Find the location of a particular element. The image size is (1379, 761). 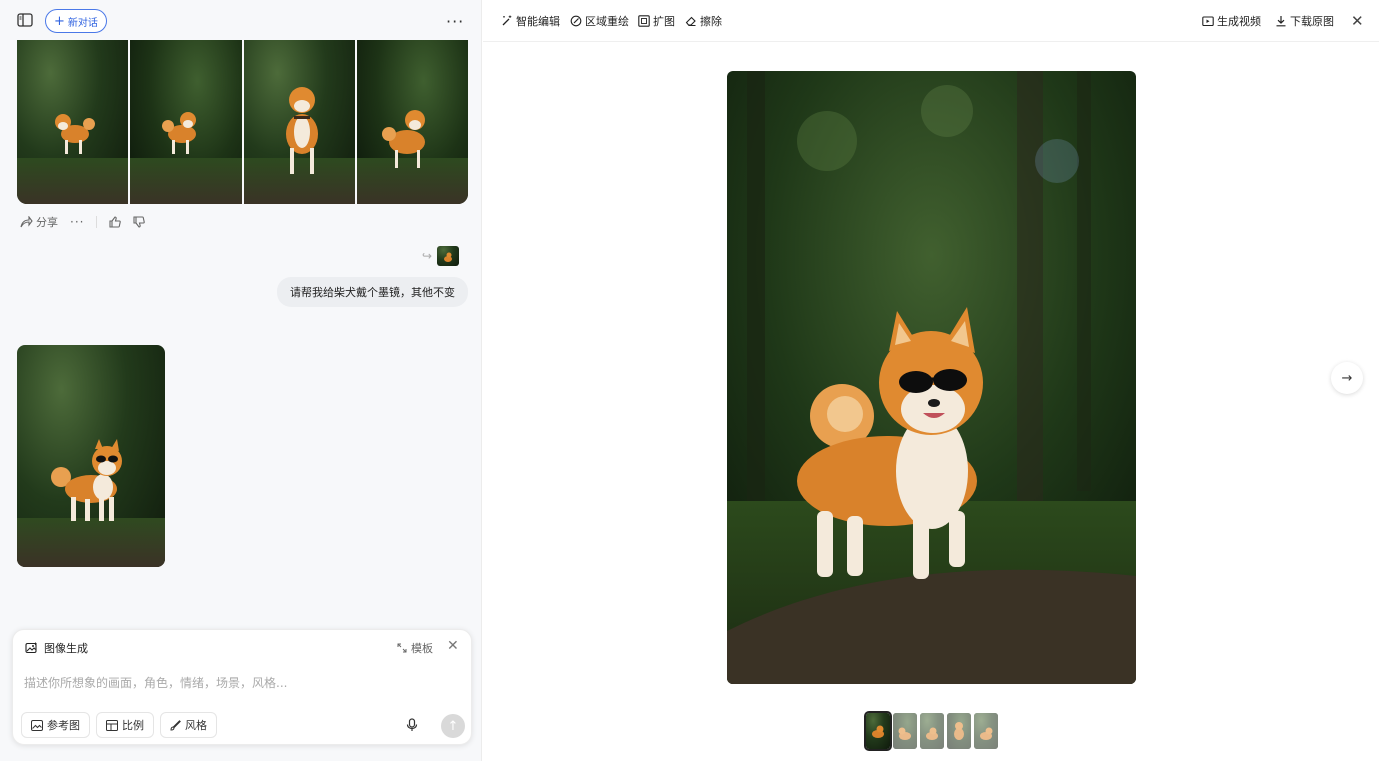

close-preview-icon: ✕ is located at coordinates (1357, 21).